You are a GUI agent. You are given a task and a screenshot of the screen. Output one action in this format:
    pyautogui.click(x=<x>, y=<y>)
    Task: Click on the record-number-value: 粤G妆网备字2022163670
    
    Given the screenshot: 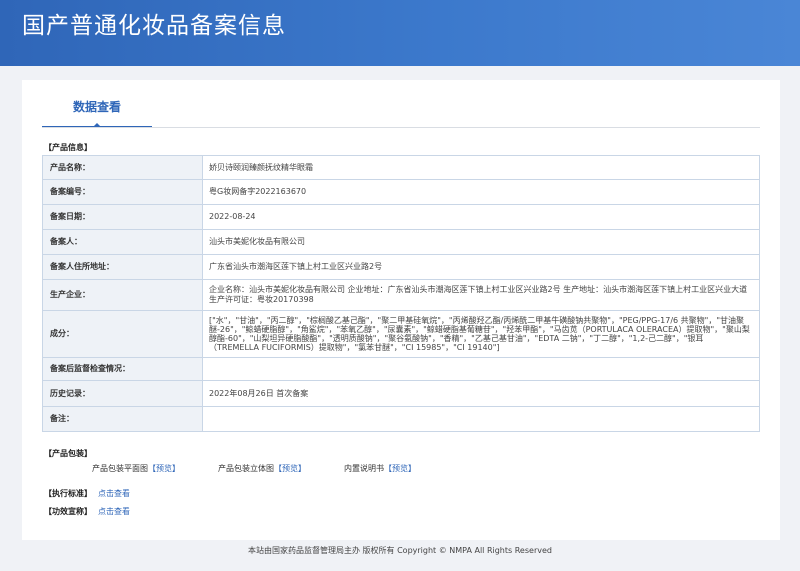 What is the action you would take?
    pyautogui.click(x=481, y=192)
    